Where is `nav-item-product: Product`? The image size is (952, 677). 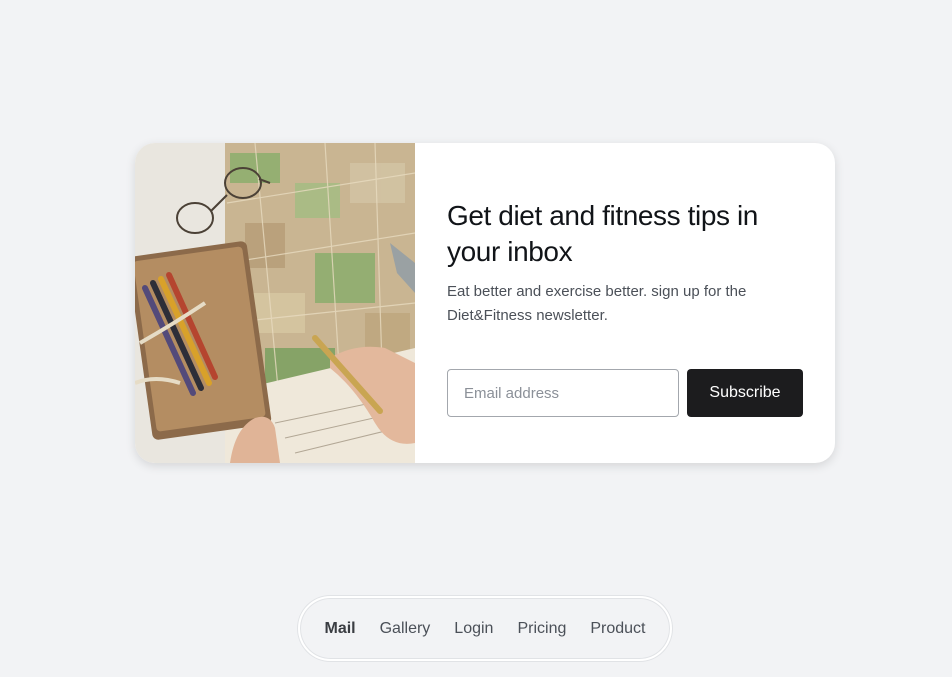 nav-item-product: Product is located at coordinates (617, 629).